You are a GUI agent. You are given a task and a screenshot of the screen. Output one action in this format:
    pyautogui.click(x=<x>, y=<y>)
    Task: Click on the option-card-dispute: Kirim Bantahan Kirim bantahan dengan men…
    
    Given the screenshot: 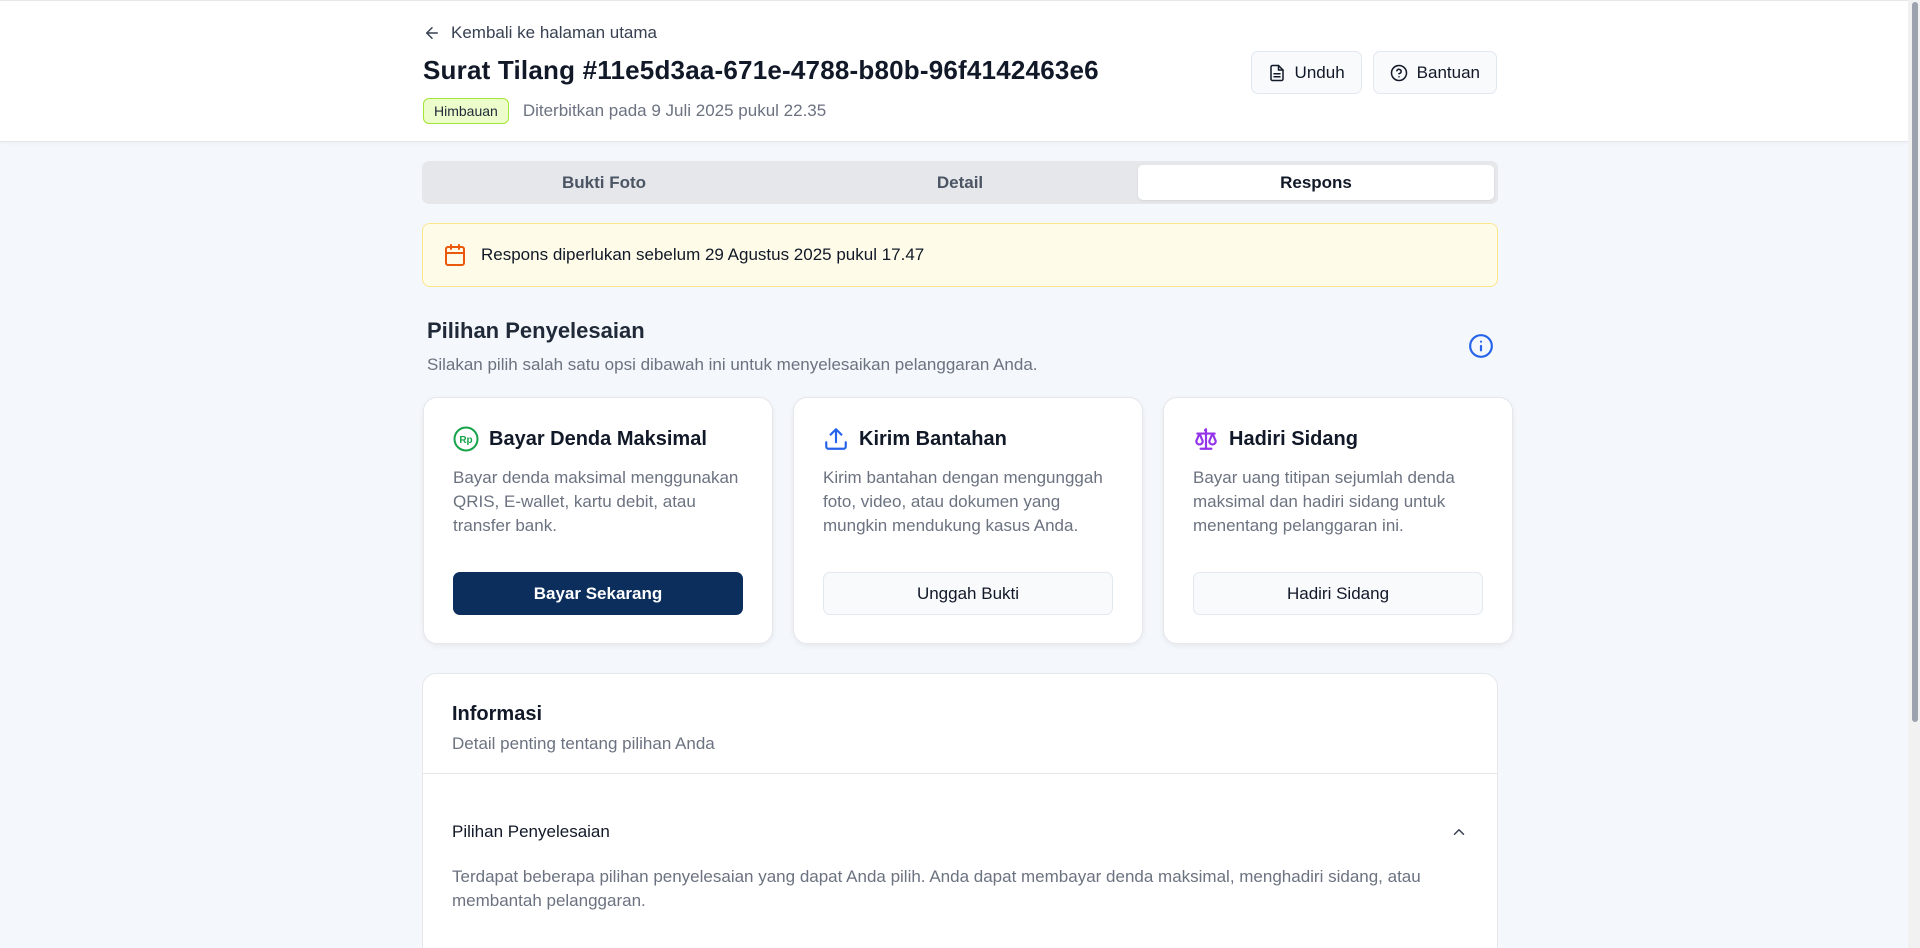 What is the action you would take?
    pyautogui.click(x=968, y=520)
    